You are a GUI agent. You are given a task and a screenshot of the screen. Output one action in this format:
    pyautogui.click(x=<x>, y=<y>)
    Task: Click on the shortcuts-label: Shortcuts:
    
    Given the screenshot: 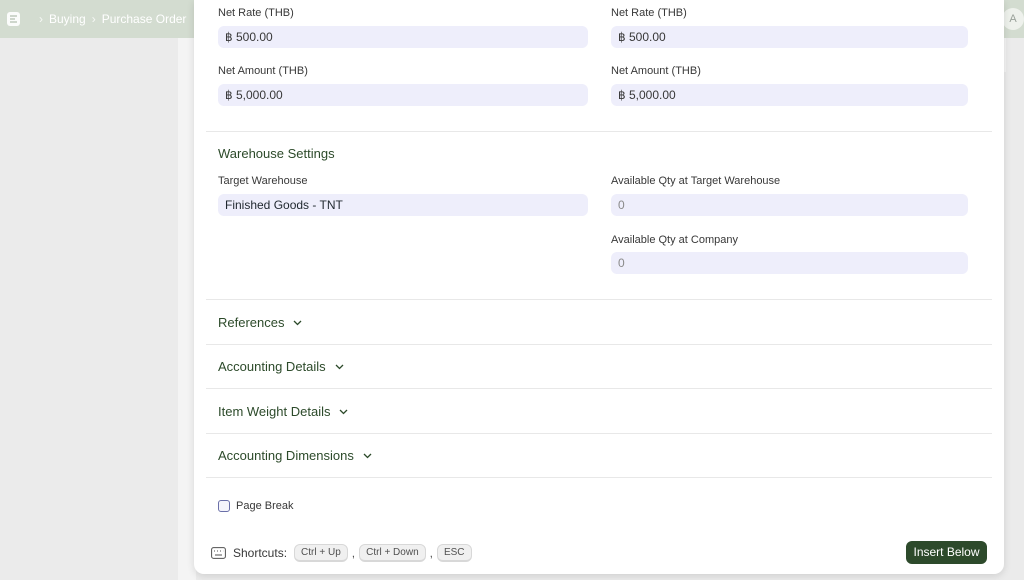 What is the action you would take?
    pyautogui.click(x=260, y=553)
    